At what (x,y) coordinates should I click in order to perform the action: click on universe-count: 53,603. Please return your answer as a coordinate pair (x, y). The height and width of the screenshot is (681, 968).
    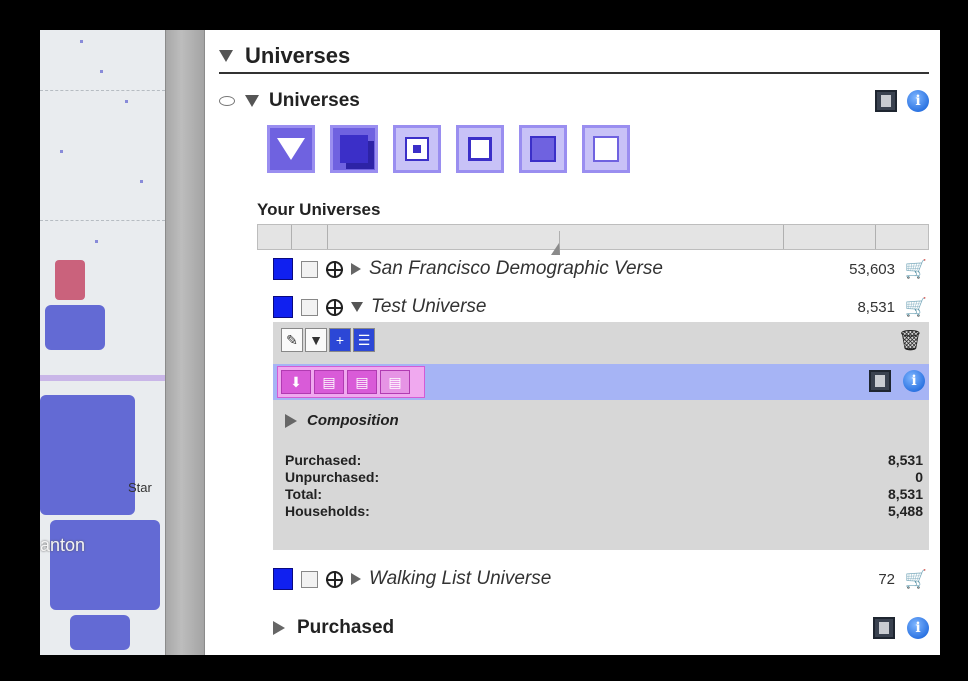
    Looking at the image, I should click on (872, 269).